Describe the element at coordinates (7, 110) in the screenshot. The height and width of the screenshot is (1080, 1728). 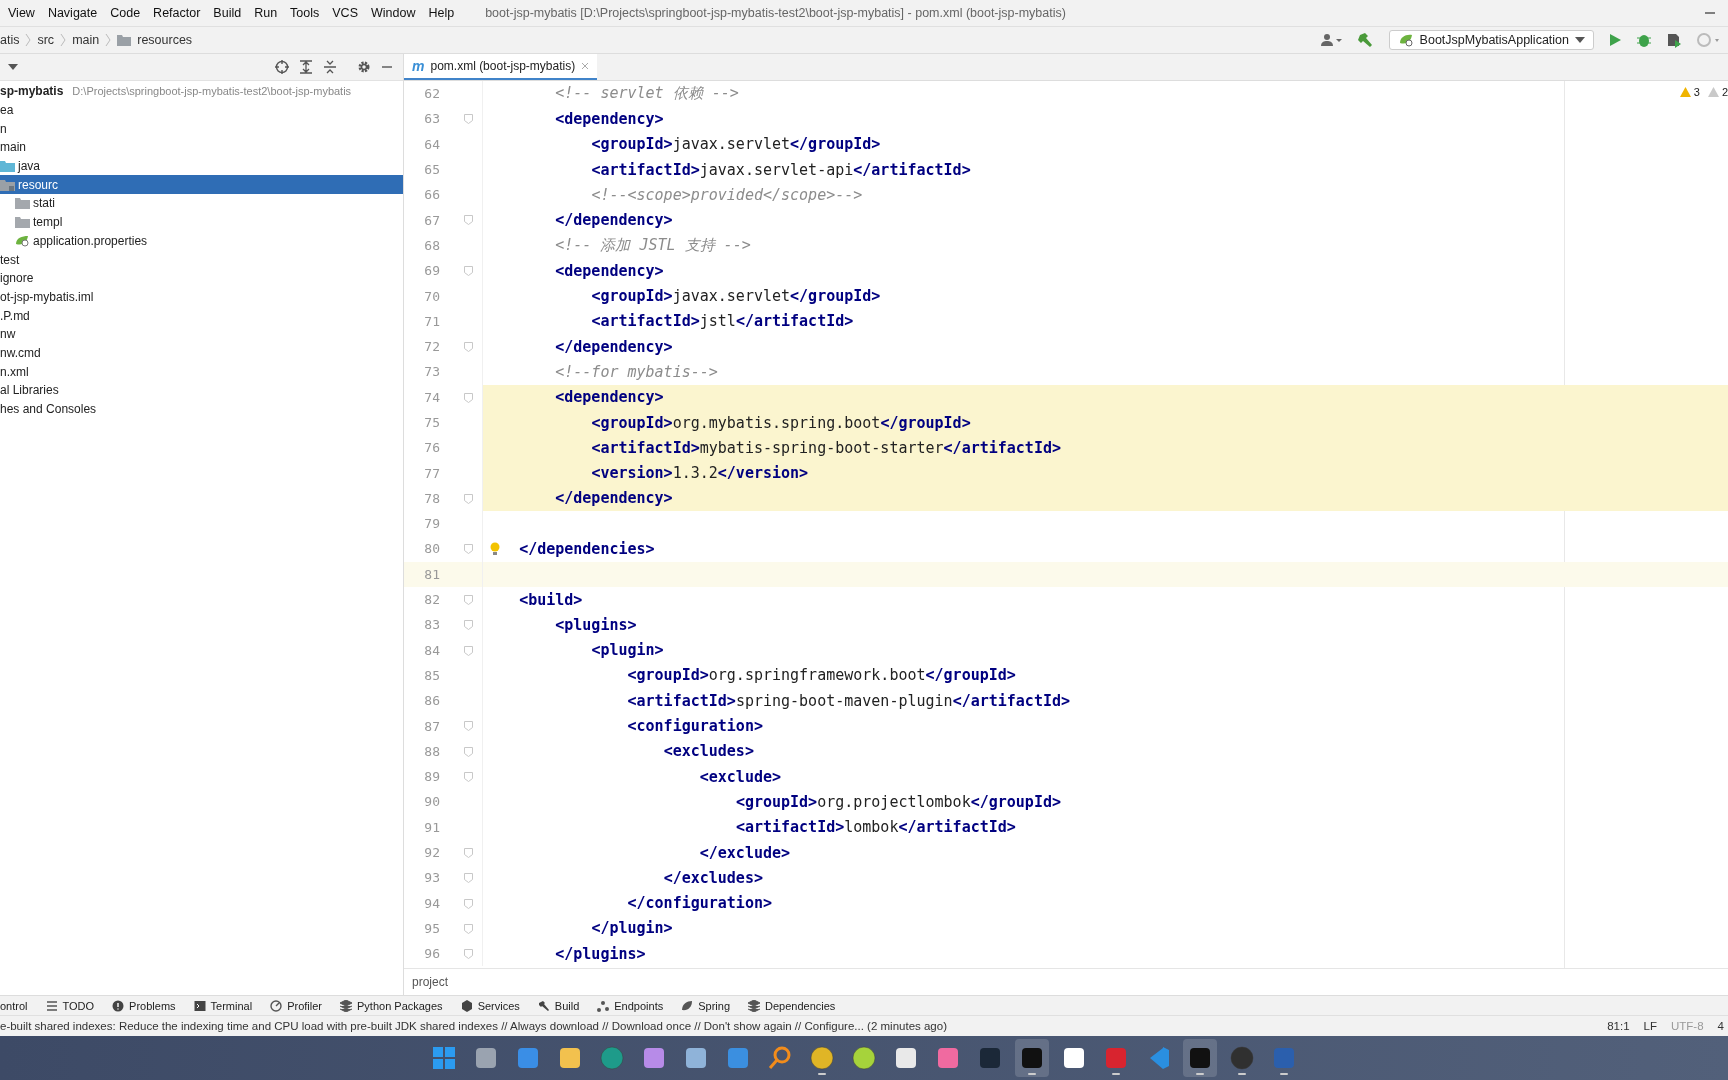
I see `tree-item: ea` at that location.